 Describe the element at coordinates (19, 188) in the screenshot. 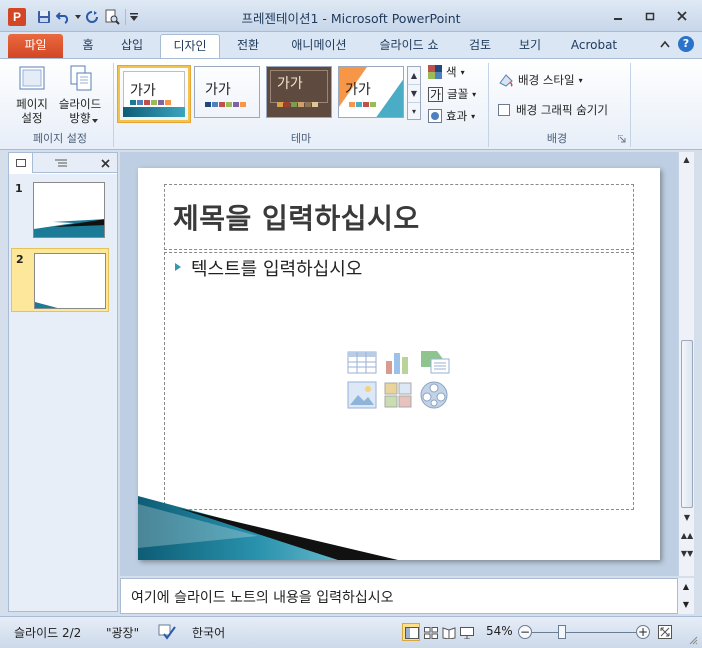

I see `slide-thumbnail-number: 1` at that location.